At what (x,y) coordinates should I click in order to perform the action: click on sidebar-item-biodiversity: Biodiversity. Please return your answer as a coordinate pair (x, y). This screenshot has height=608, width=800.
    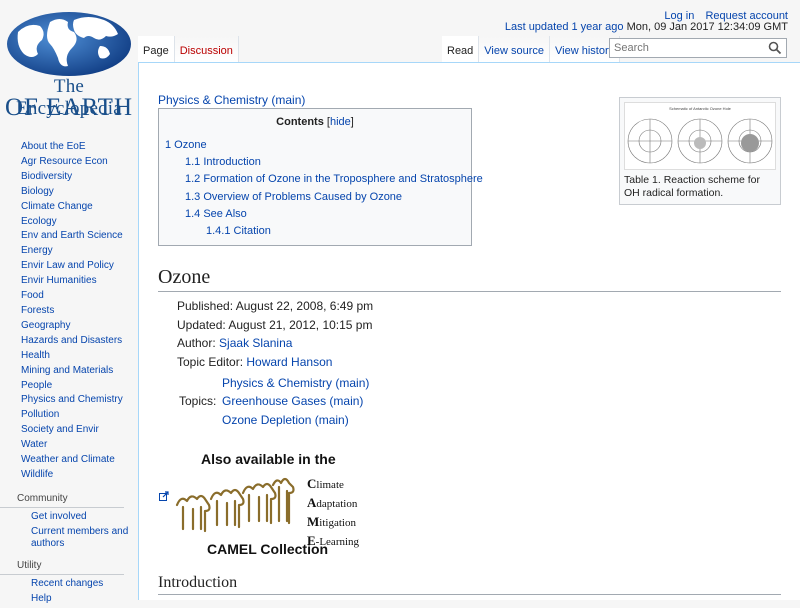
    Looking at the image, I should click on (69, 177).